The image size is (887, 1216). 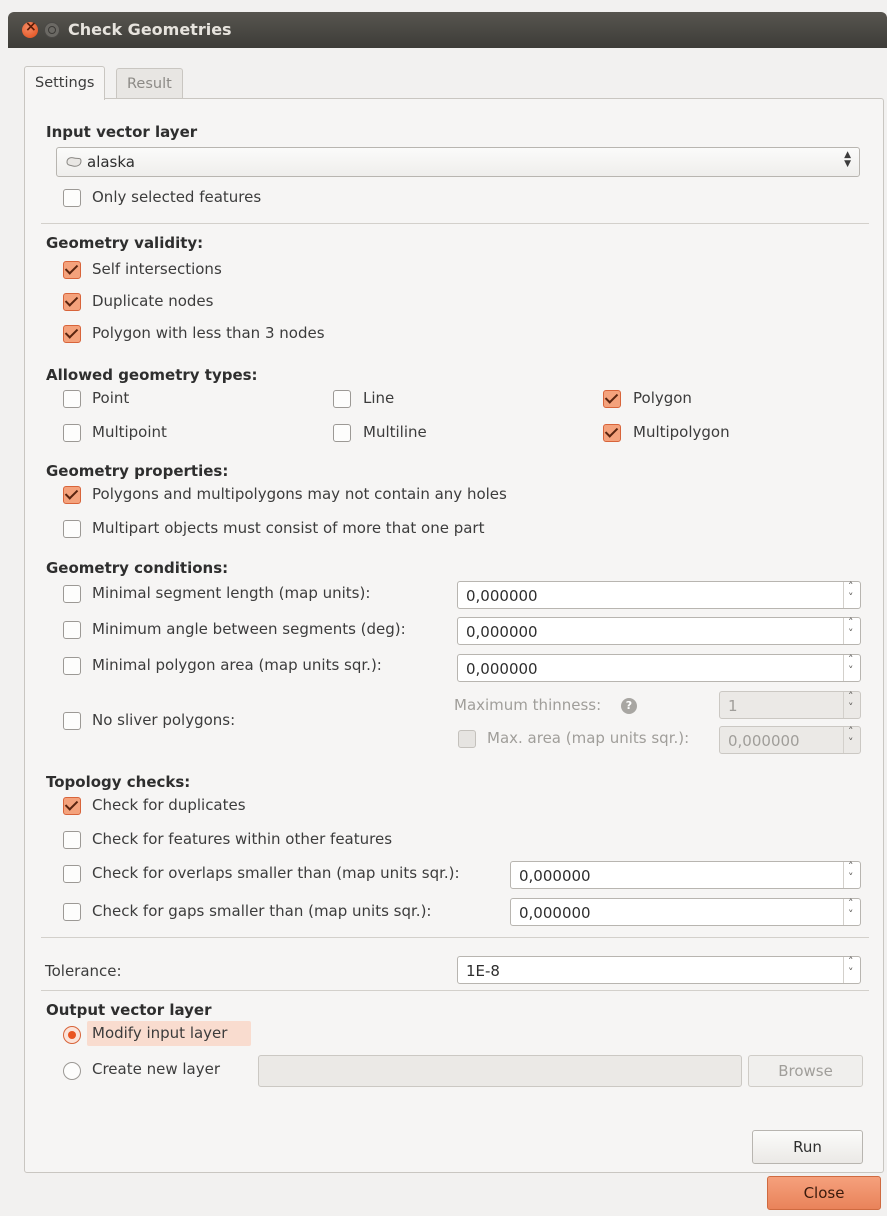 I want to click on run-button: Run, so click(x=807, y=1147).